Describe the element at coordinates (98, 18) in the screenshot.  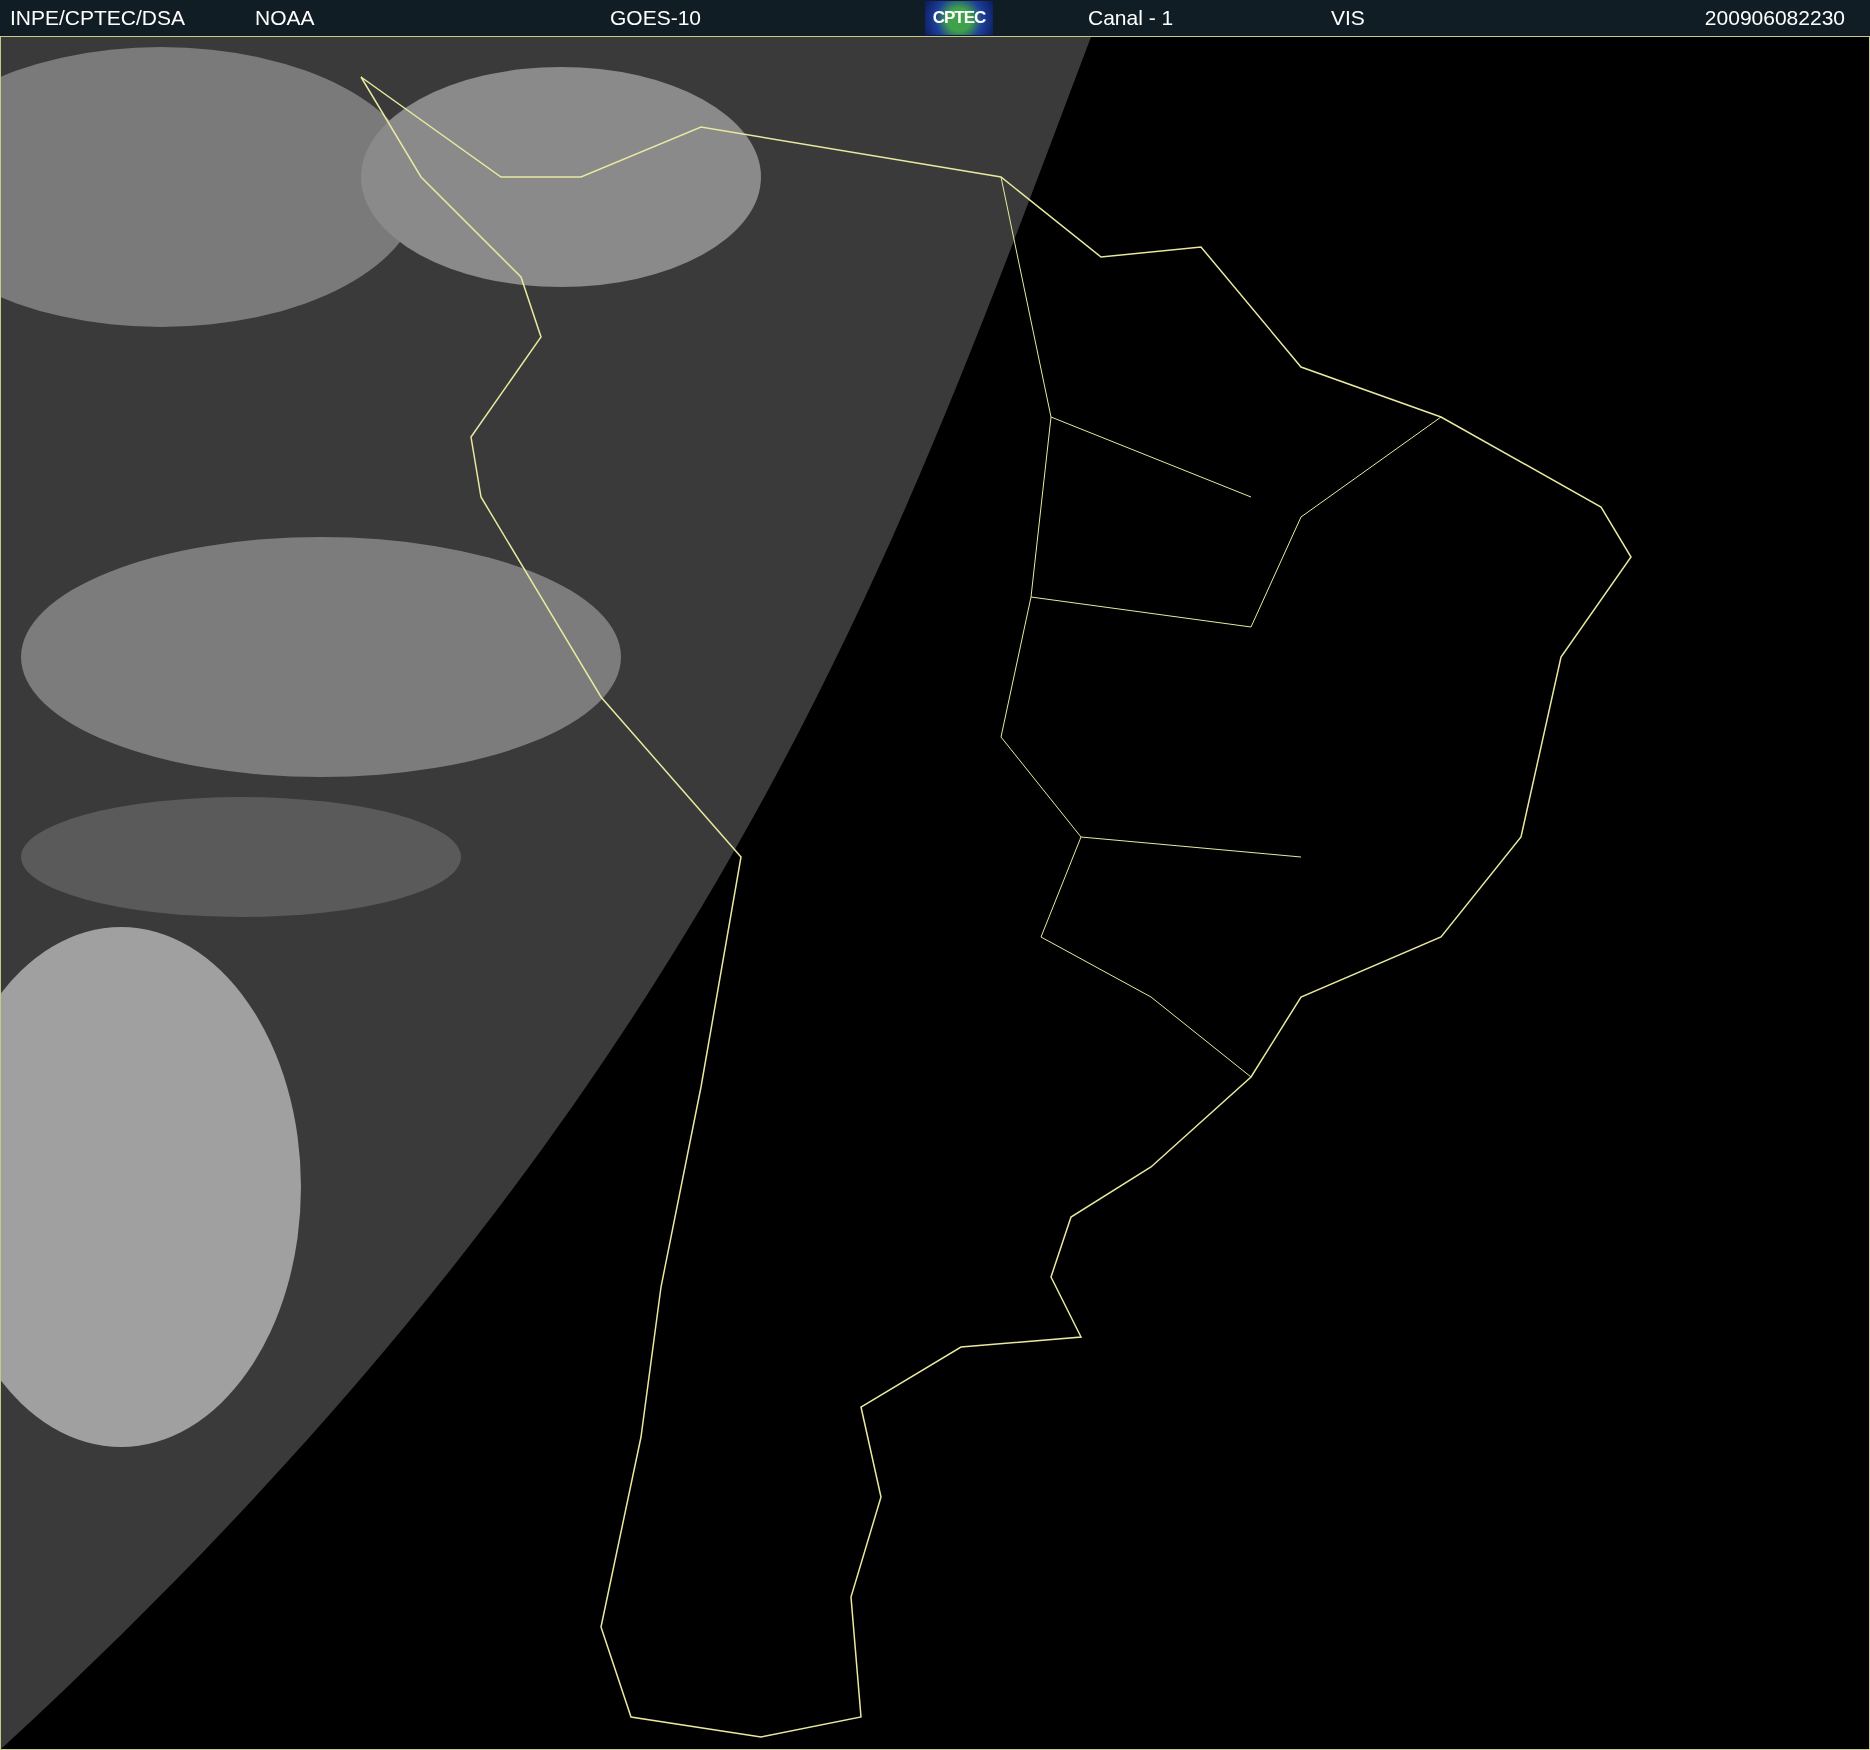
I see `header-label: INPE/CPTEC/DSA` at that location.